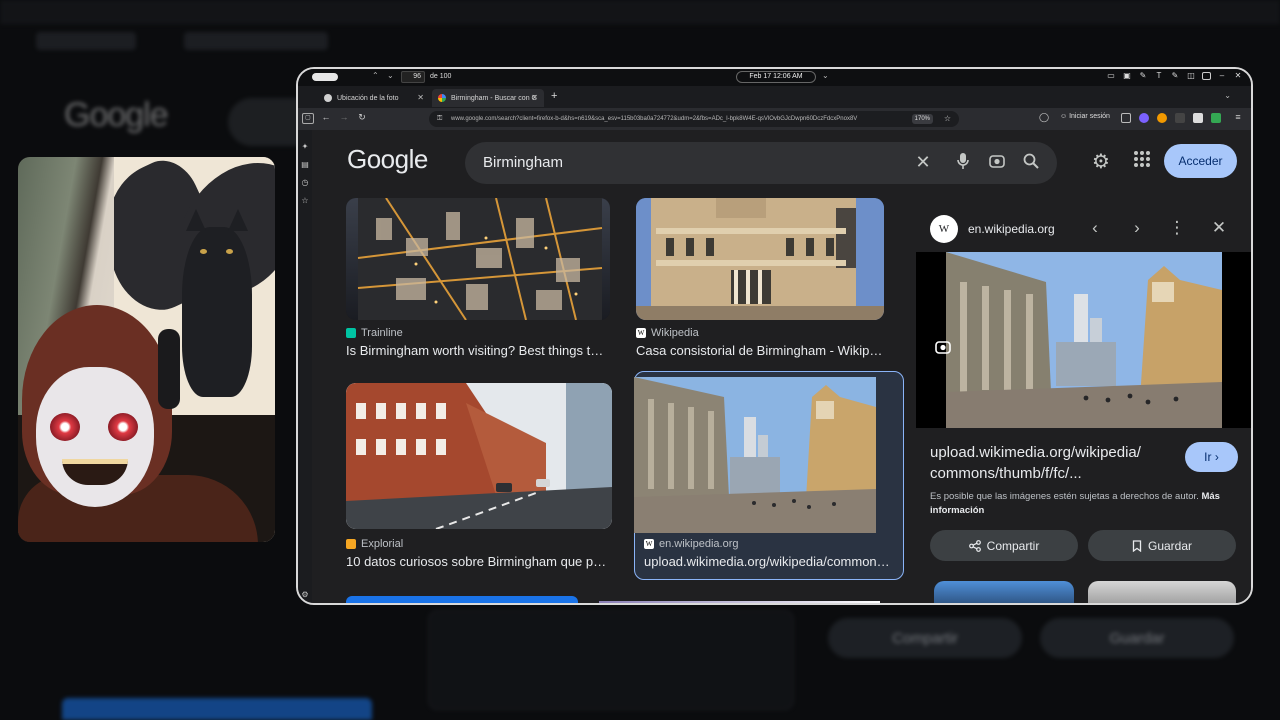 The width and height of the screenshot is (1280, 720). Describe the element at coordinates (1219, 228) in the screenshot. I see `close-icon: ✕` at that location.